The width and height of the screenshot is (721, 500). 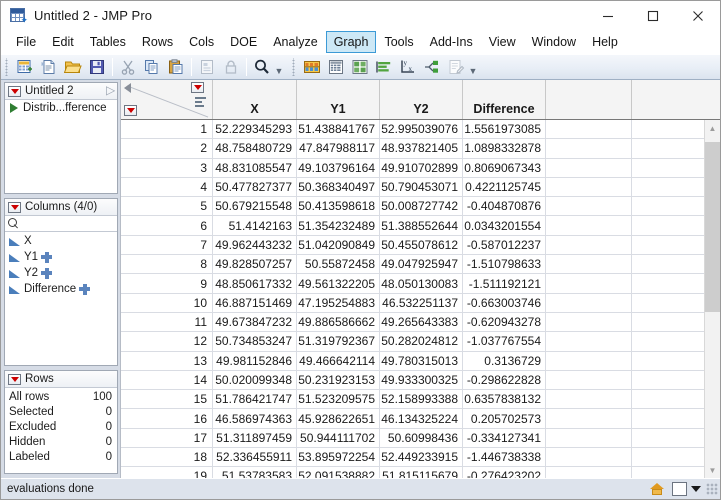 I want to click on search-icon, so click(x=262, y=67).